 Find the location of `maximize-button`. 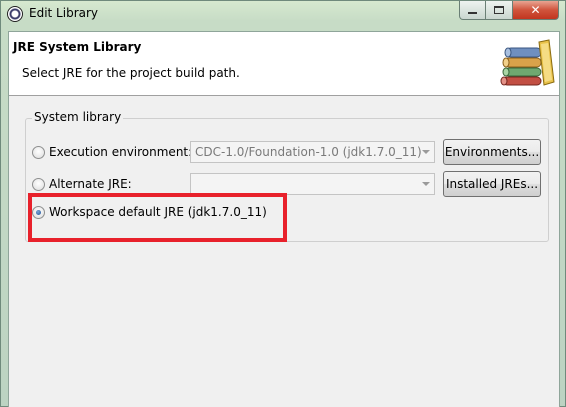

maximize-button is located at coordinates (499, 10).